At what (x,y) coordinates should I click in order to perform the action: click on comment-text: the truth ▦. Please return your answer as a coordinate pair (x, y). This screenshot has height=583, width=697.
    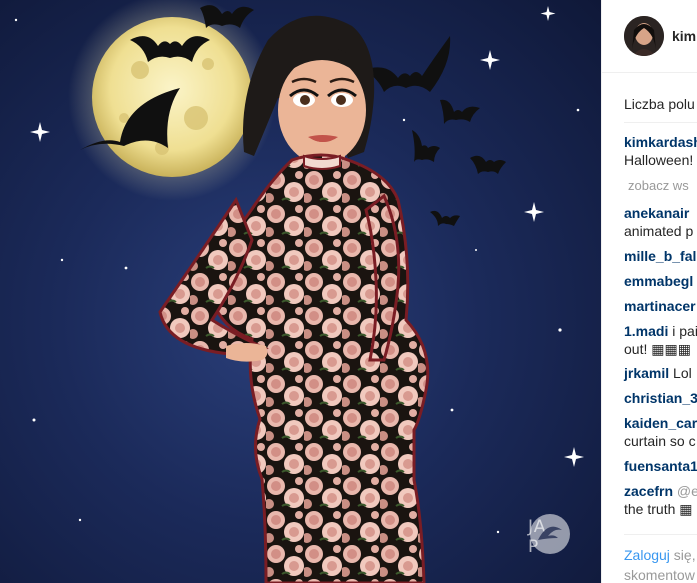
    Looking at the image, I should click on (658, 509).